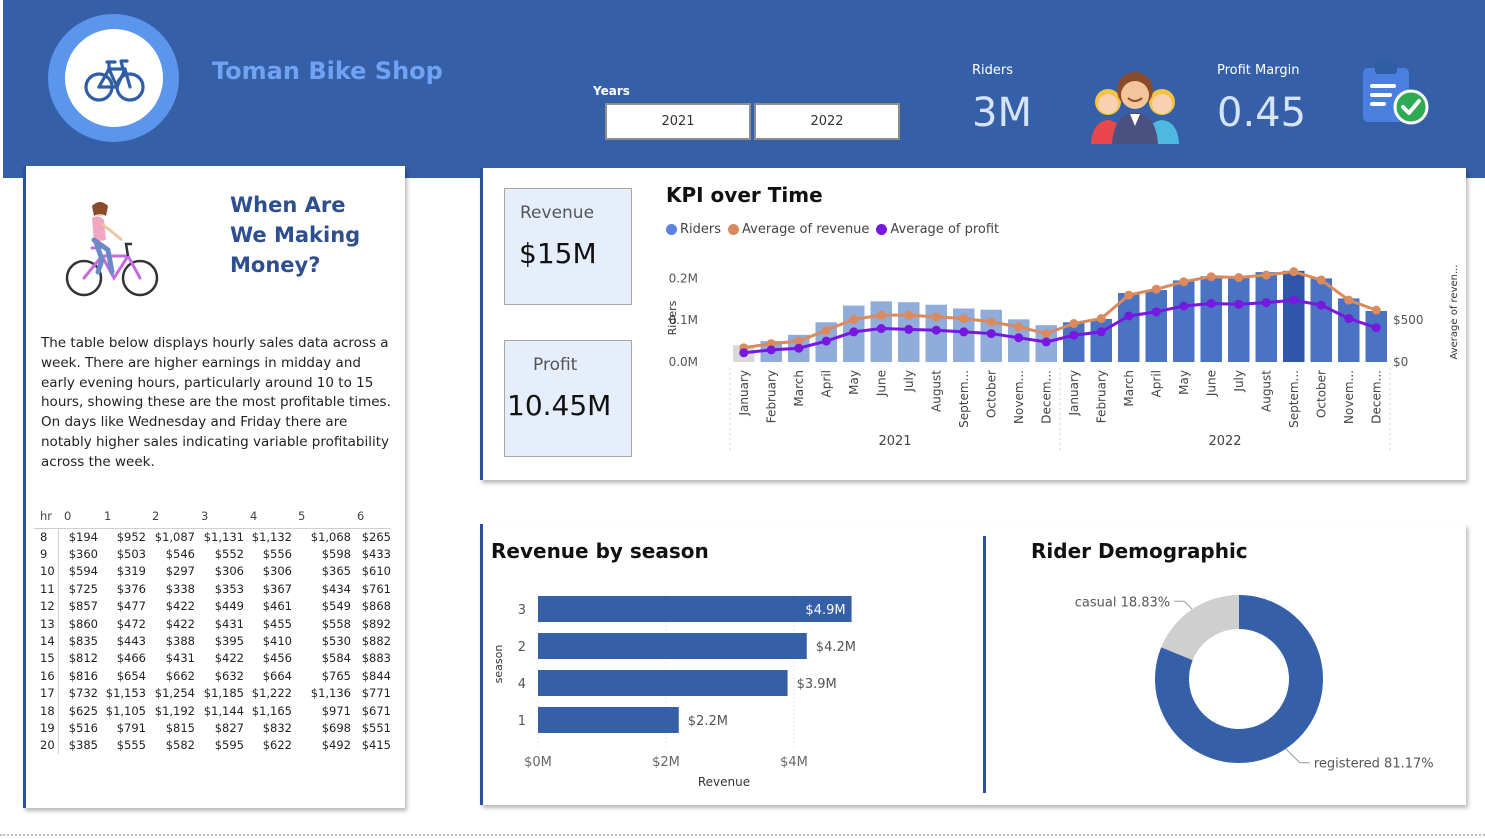 The height and width of the screenshot is (839, 1485). Describe the element at coordinates (678, 121) in the screenshot. I see `year-button-2021: 2021` at that location.